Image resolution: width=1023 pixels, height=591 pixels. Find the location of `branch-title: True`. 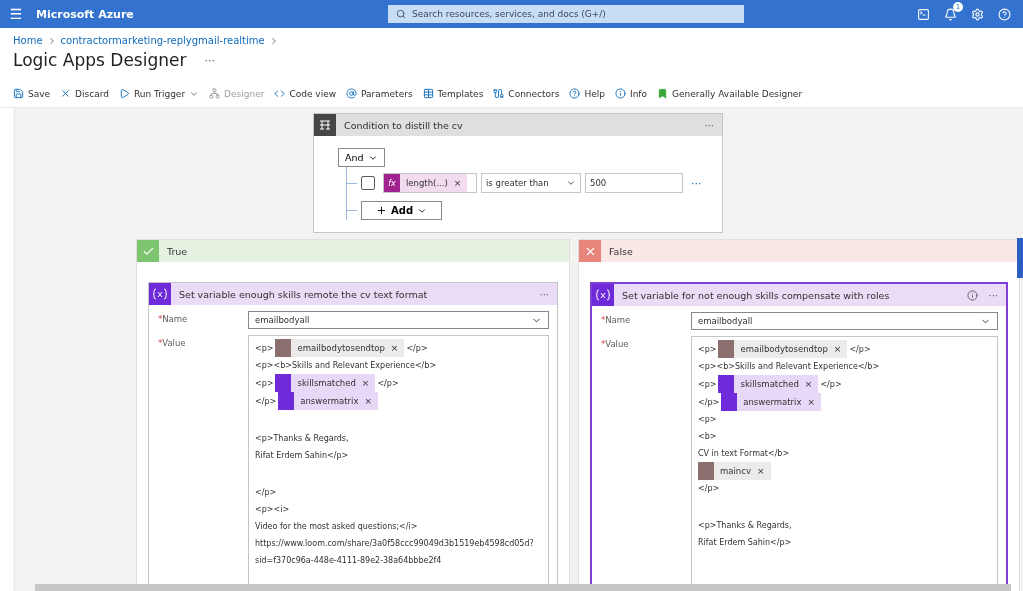

branch-title: True is located at coordinates (177, 251).